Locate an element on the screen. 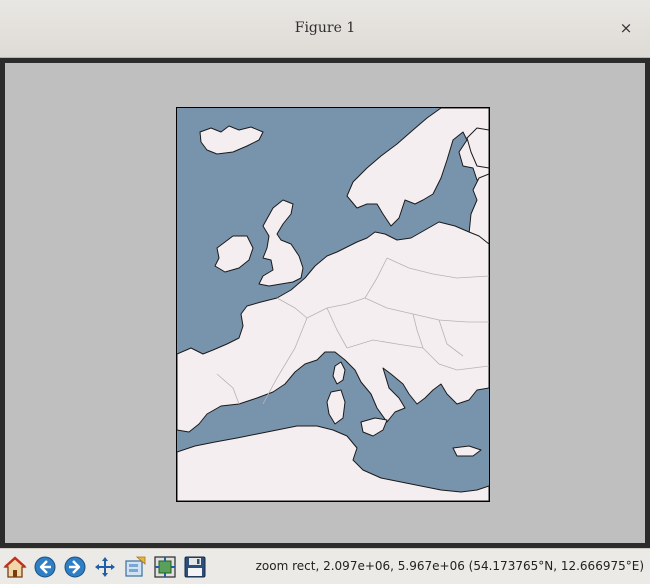 The image size is (650, 584). subplots-icon is located at coordinates (165, 567).